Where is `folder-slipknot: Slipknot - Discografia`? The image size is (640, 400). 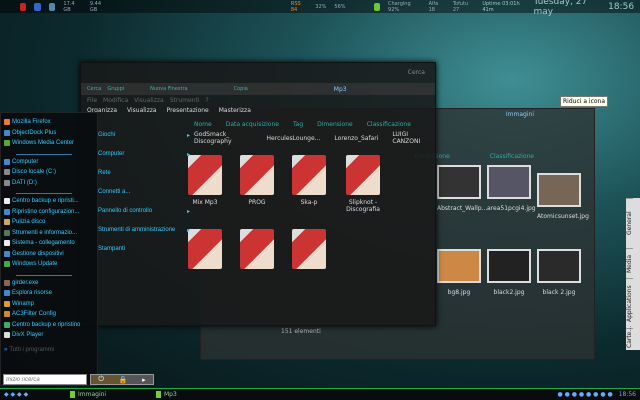 folder-slipknot: Slipknot - Discografia is located at coordinates (363, 184).